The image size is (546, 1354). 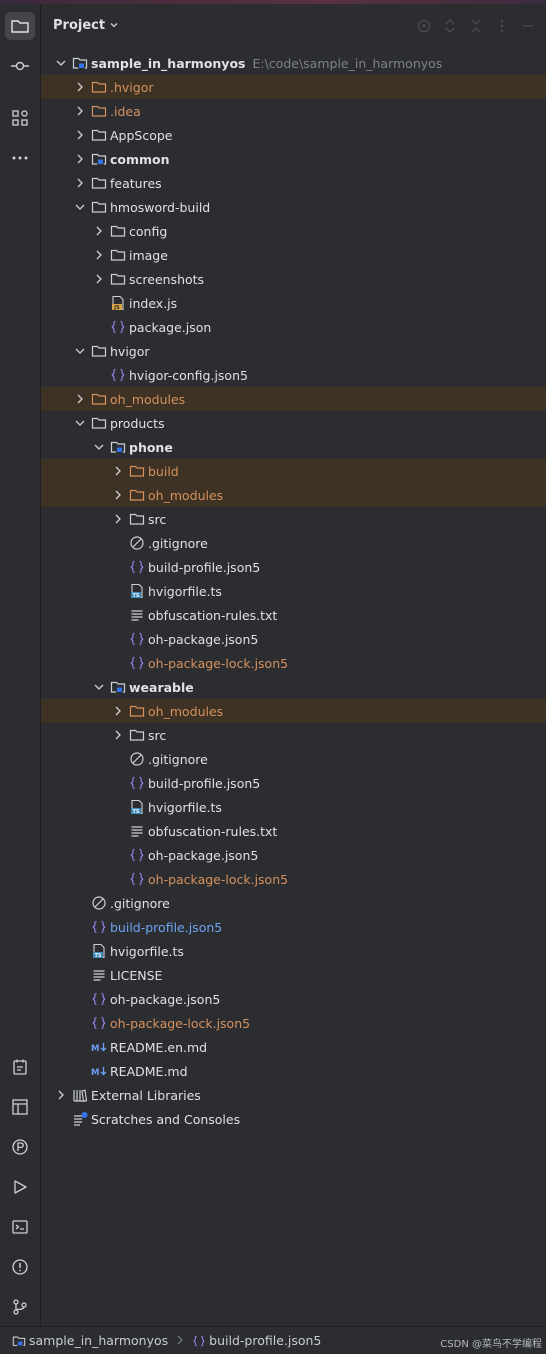 I want to click on tree-row: common, so click(x=293, y=159).